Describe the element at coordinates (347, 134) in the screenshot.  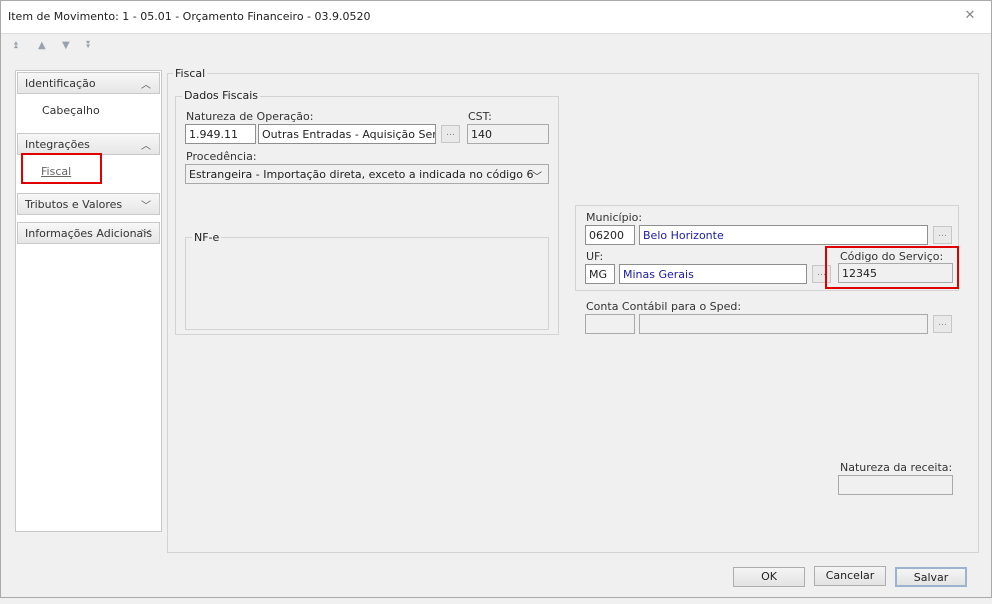
I see `natureza-operacao-desc-field: Outras Entradas - Aquisição Serviços` at that location.